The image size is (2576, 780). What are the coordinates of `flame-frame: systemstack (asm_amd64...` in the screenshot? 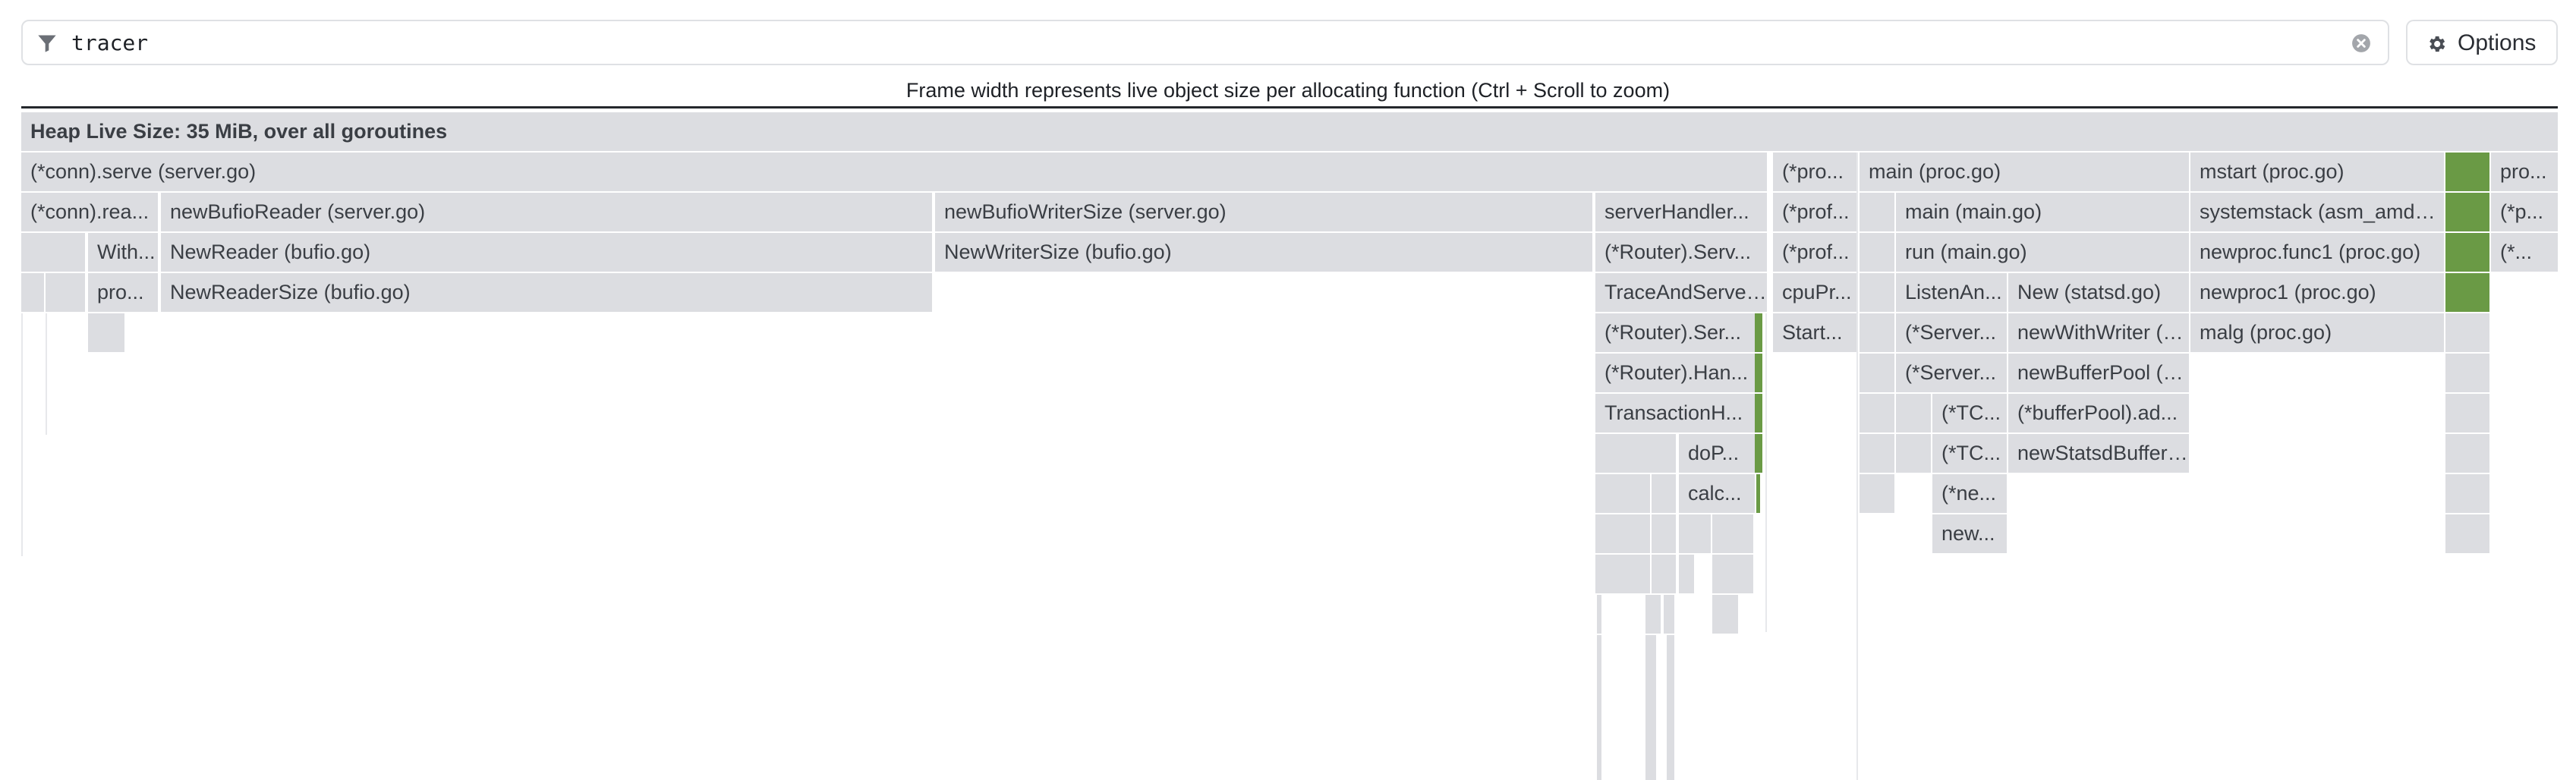 It's located at (2317, 212).